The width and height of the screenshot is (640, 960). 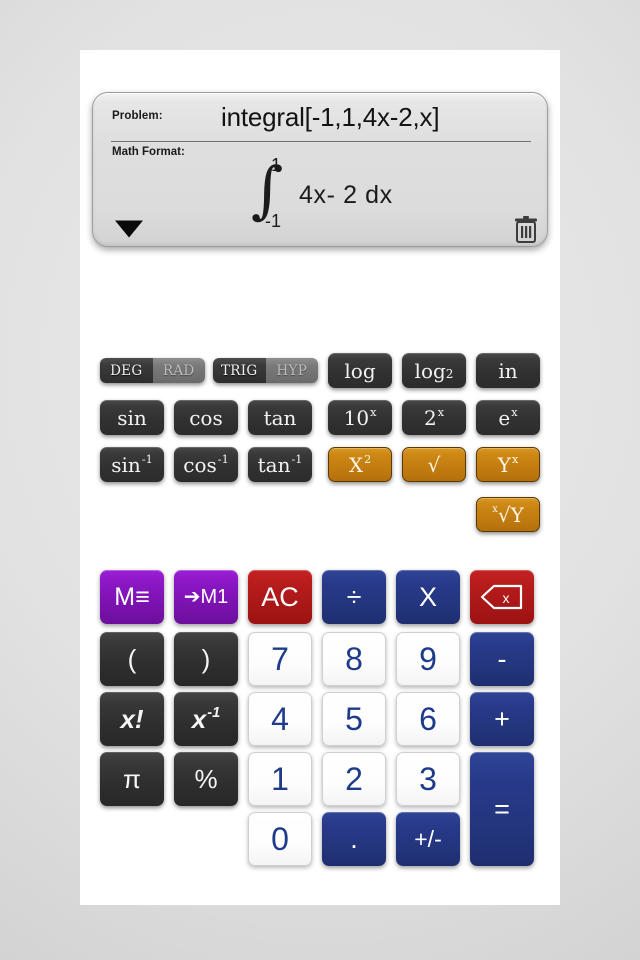 I want to click on key-6-label: 6, so click(x=428, y=719).